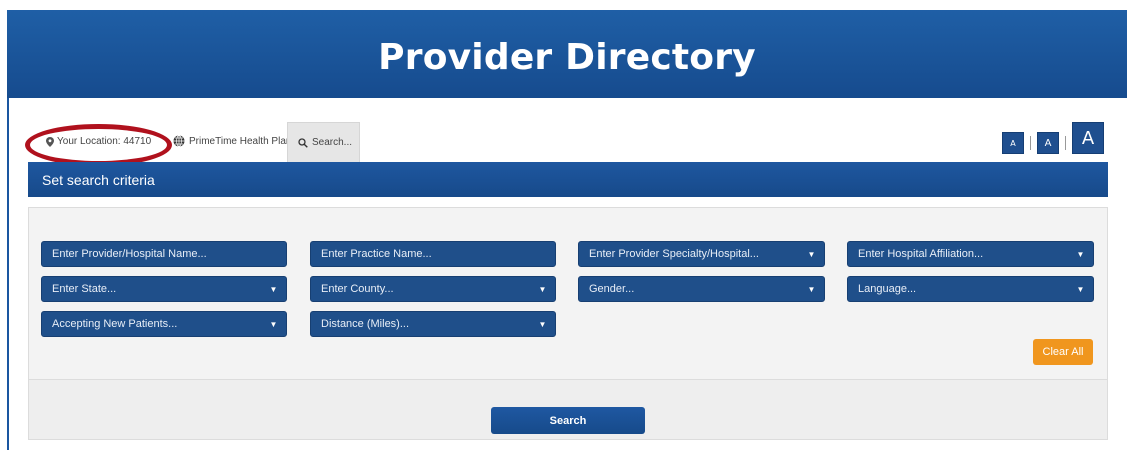  Describe the element at coordinates (1063, 352) in the screenshot. I see `clear-all-button: Clear All` at that location.